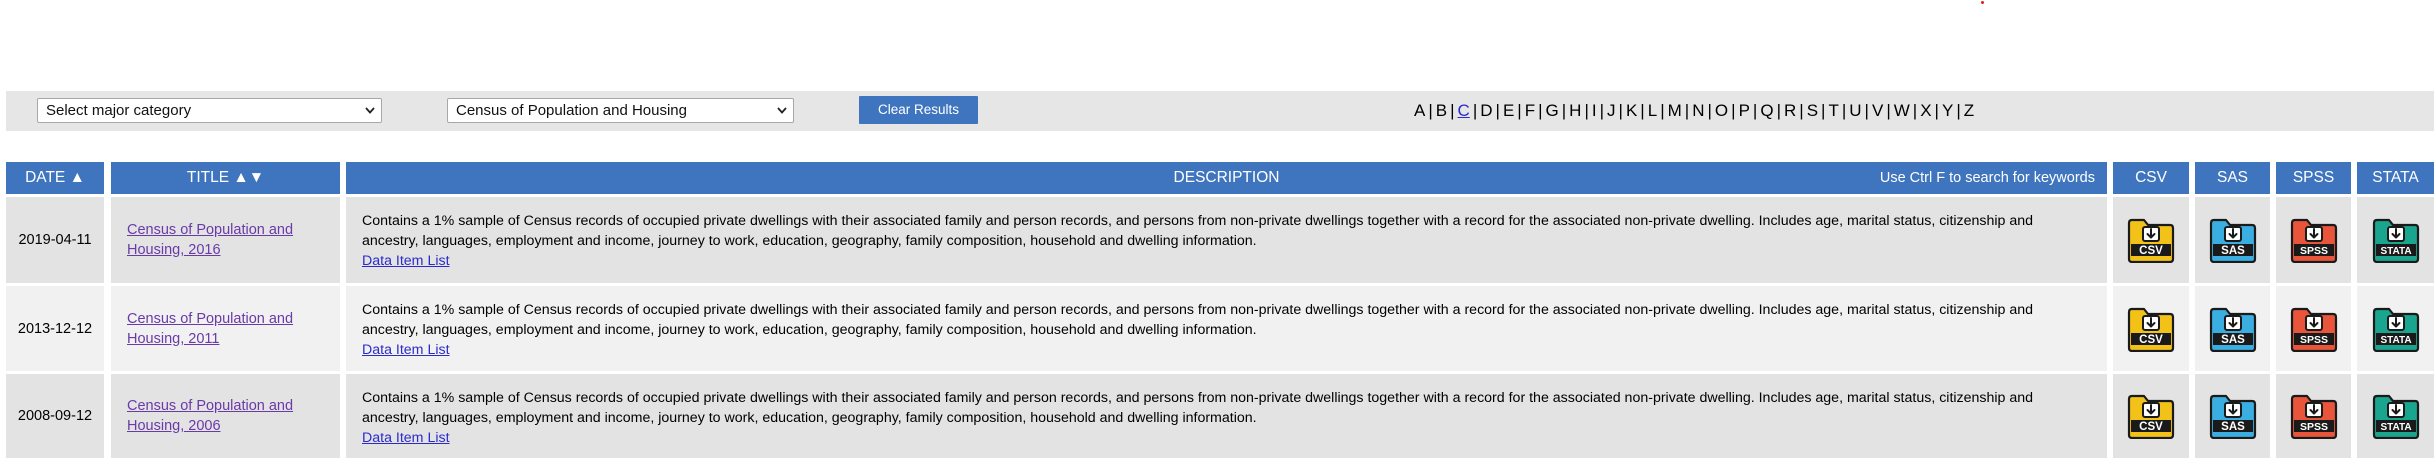  I want to click on alphabet-letter-w: W, so click(1902, 110).